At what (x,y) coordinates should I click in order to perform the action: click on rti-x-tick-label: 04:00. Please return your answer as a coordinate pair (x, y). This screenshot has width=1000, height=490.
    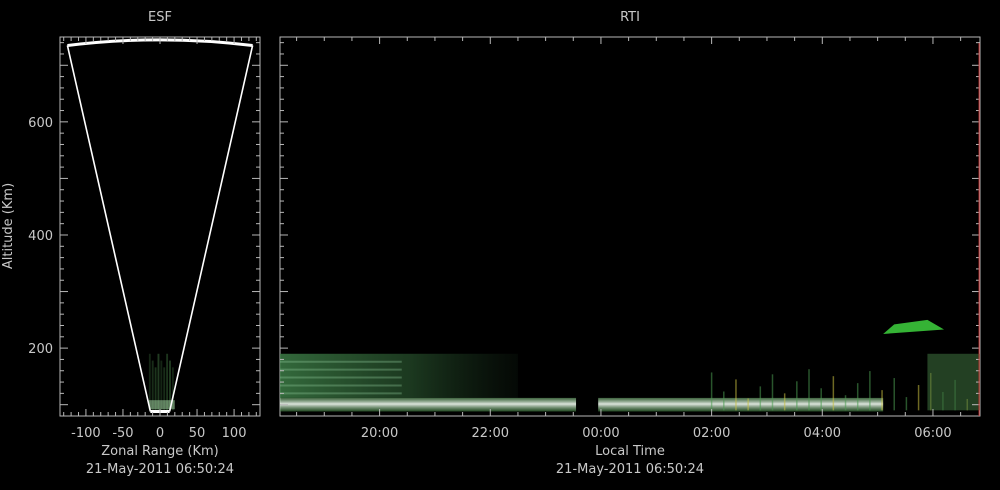
    Looking at the image, I should click on (822, 433).